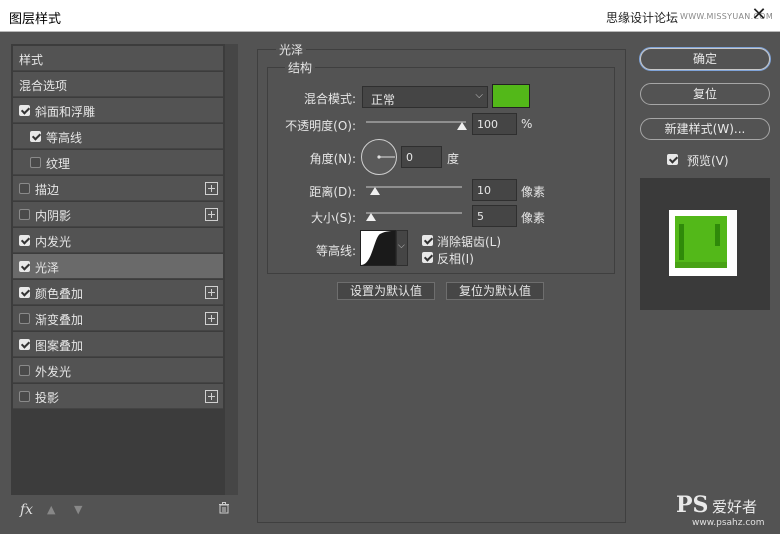 Image resolution: width=780 pixels, height=534 pixels. What do you see at coordinates (705, 94) in the screenshot?
I see `reset-button: 复位` at bounding box center [705, 94].